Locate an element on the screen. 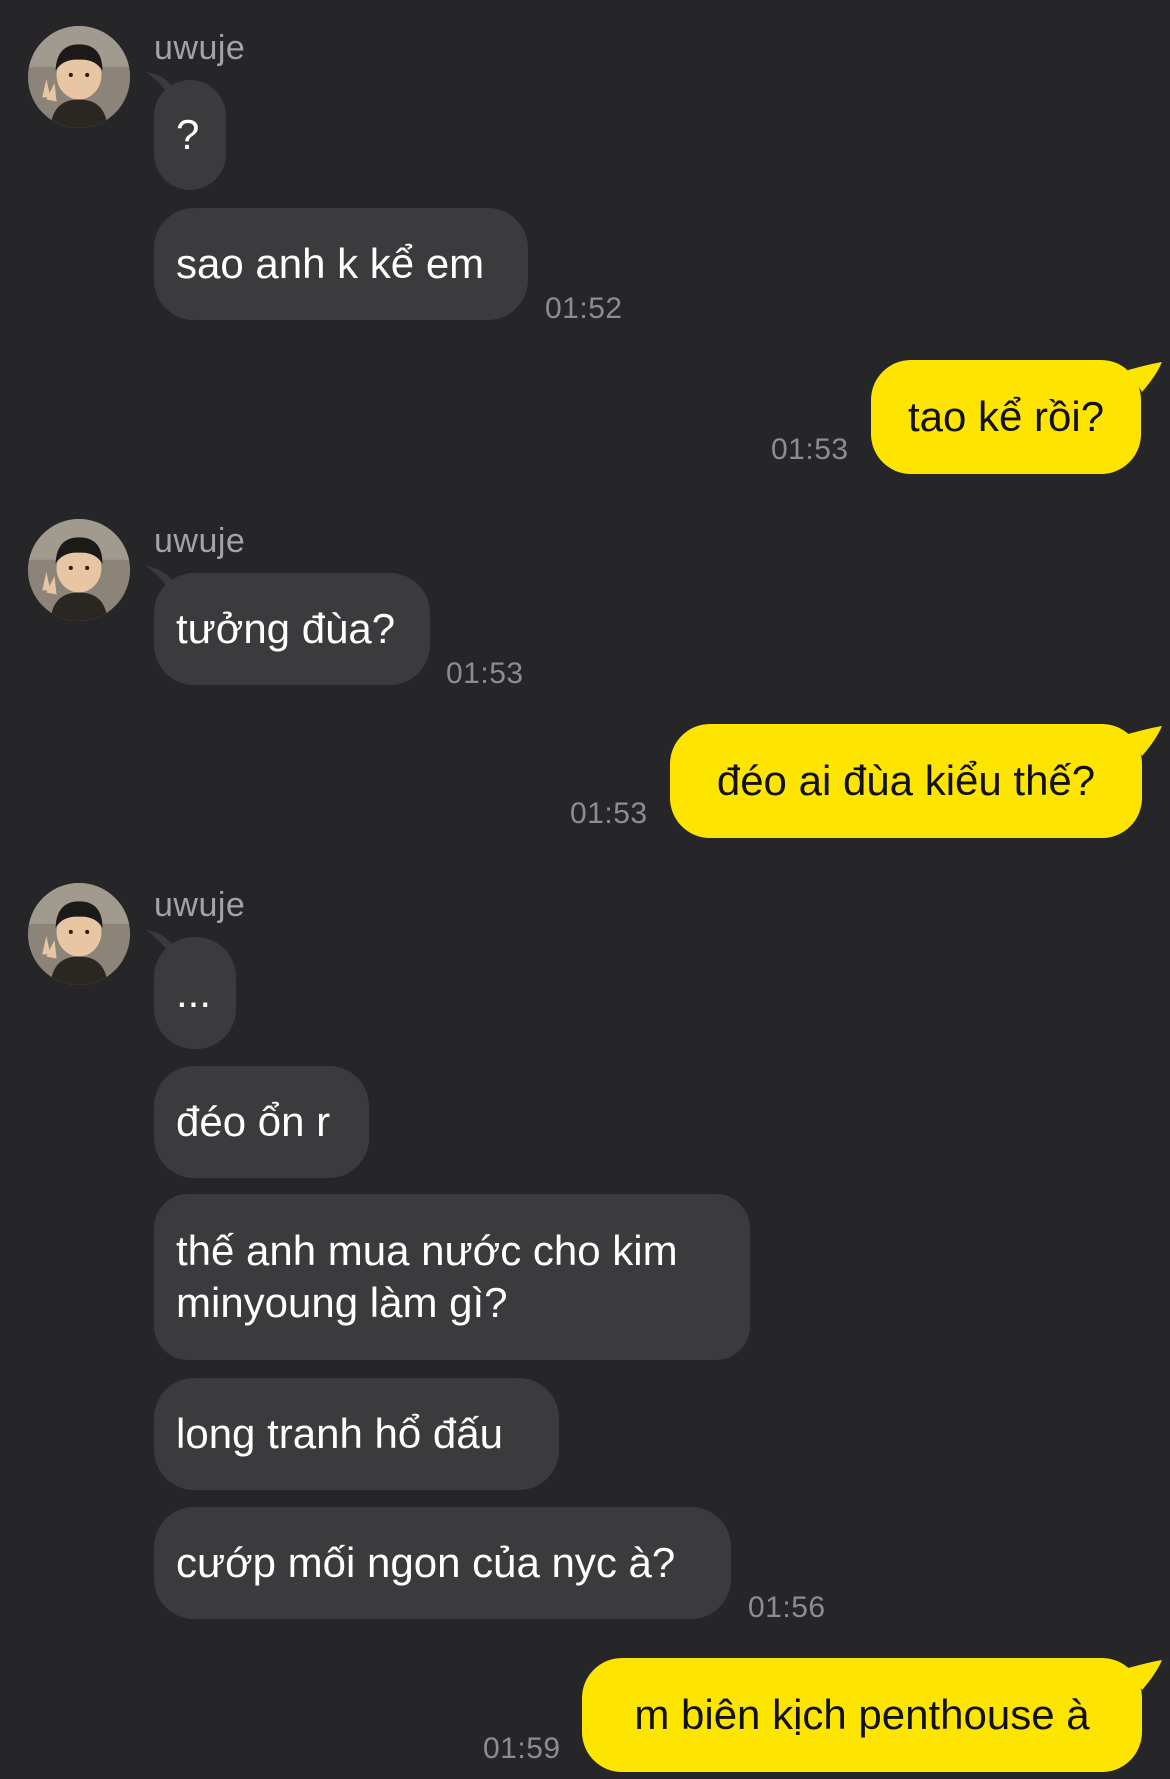 Image resolution: width=1170 pixels, height=1779 pixels. message-text: đéo ổn r is located at coordinates (253, 1121).